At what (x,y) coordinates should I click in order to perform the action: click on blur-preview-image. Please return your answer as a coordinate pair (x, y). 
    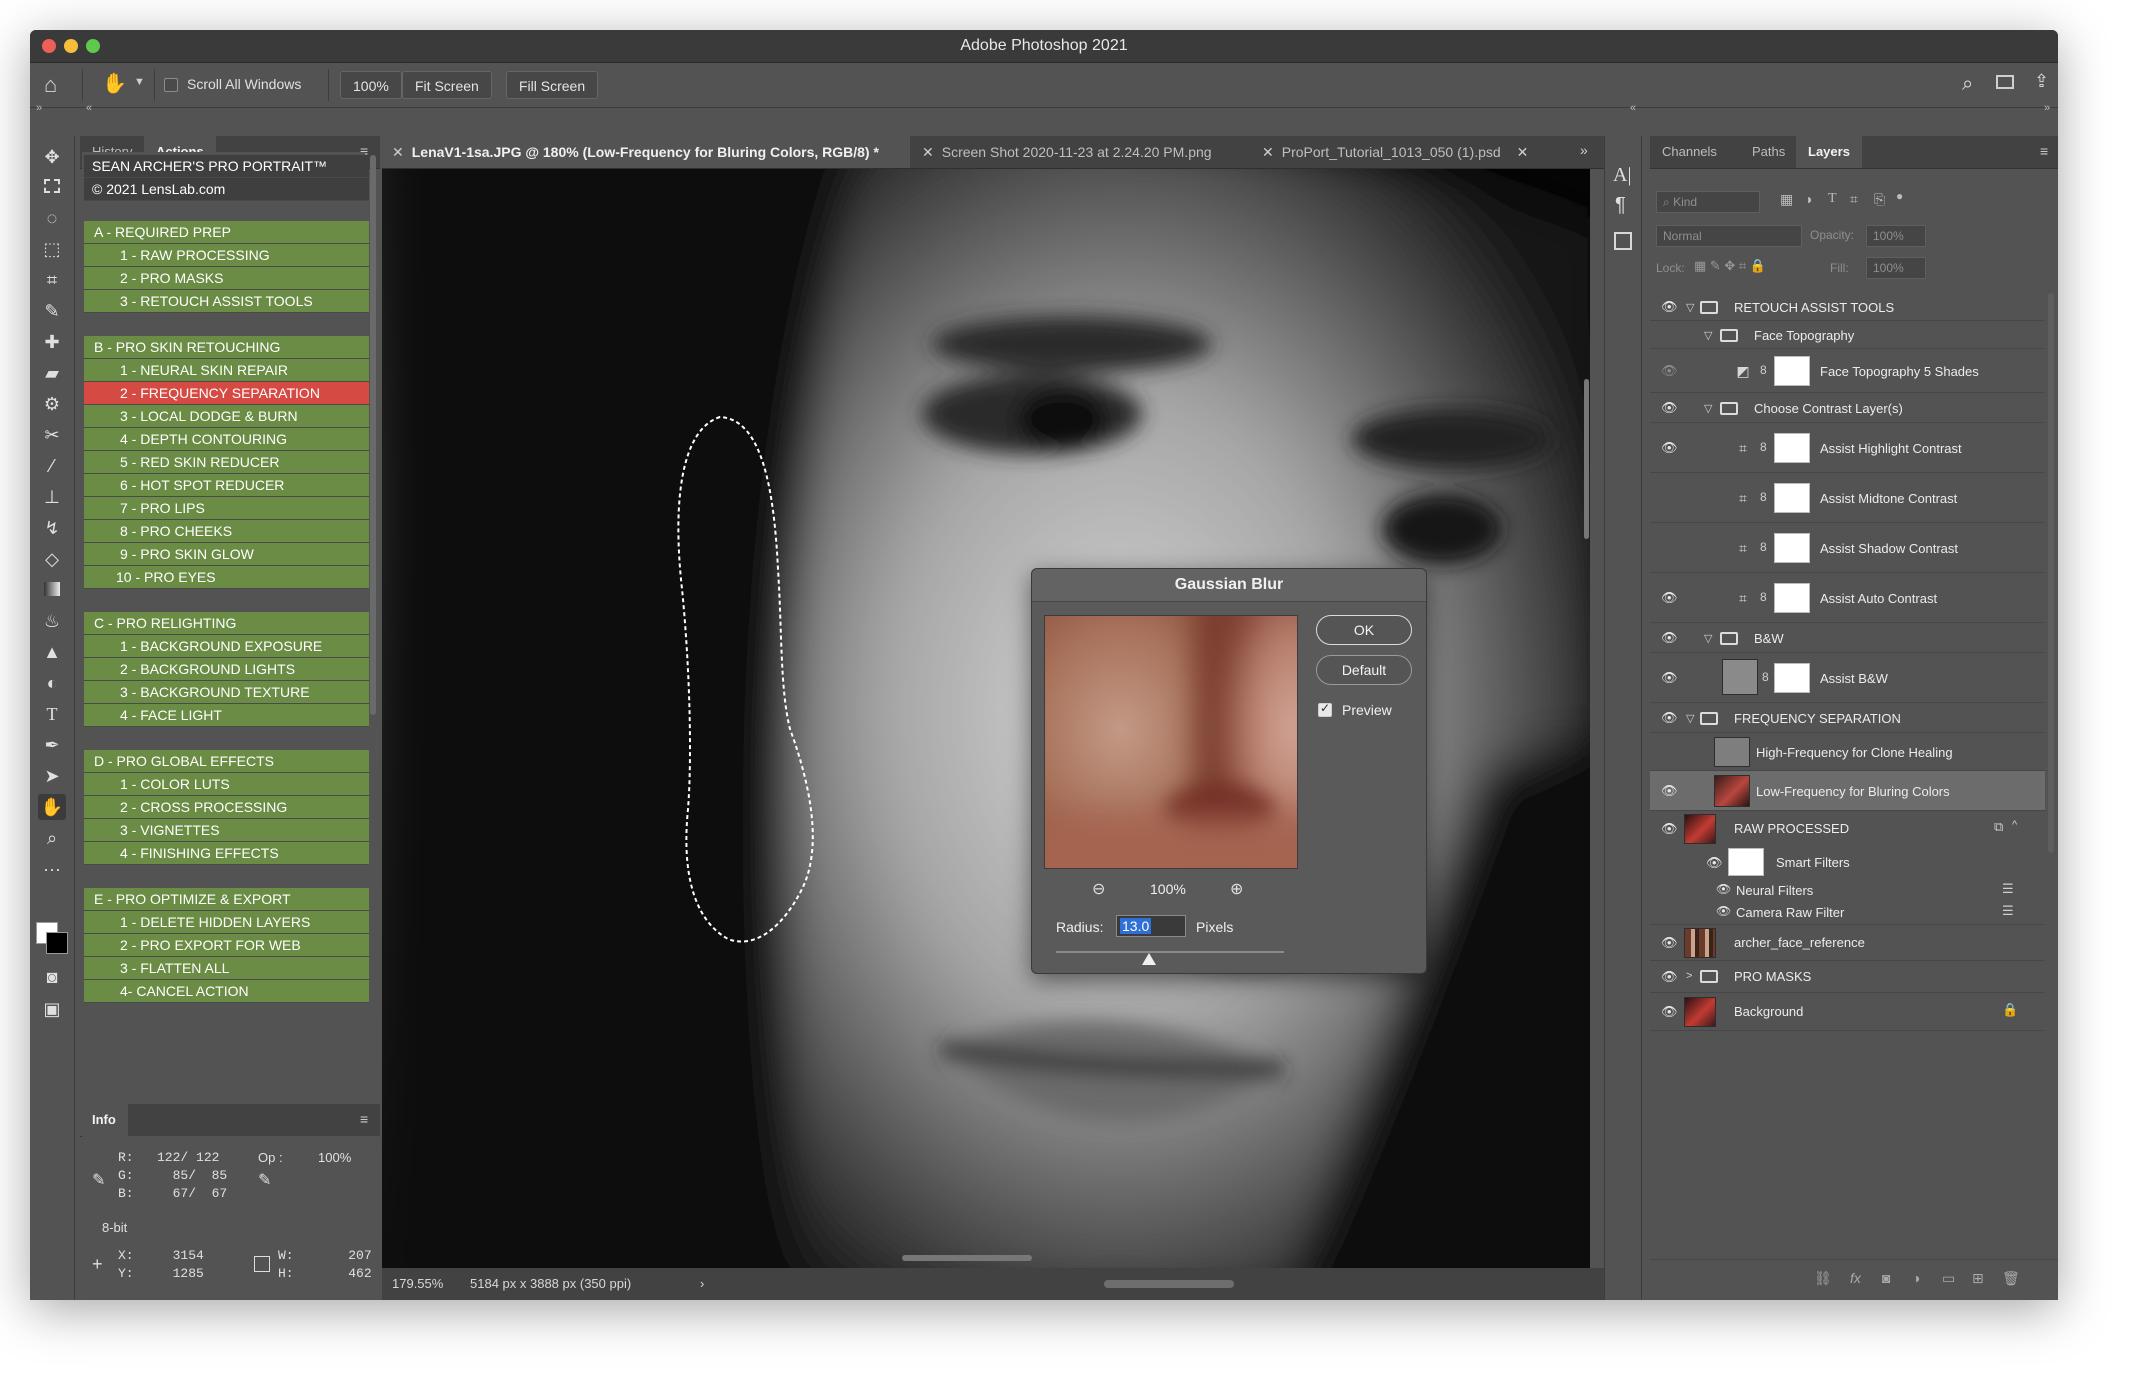
    Looking at the image, I should click on (1171, 742).